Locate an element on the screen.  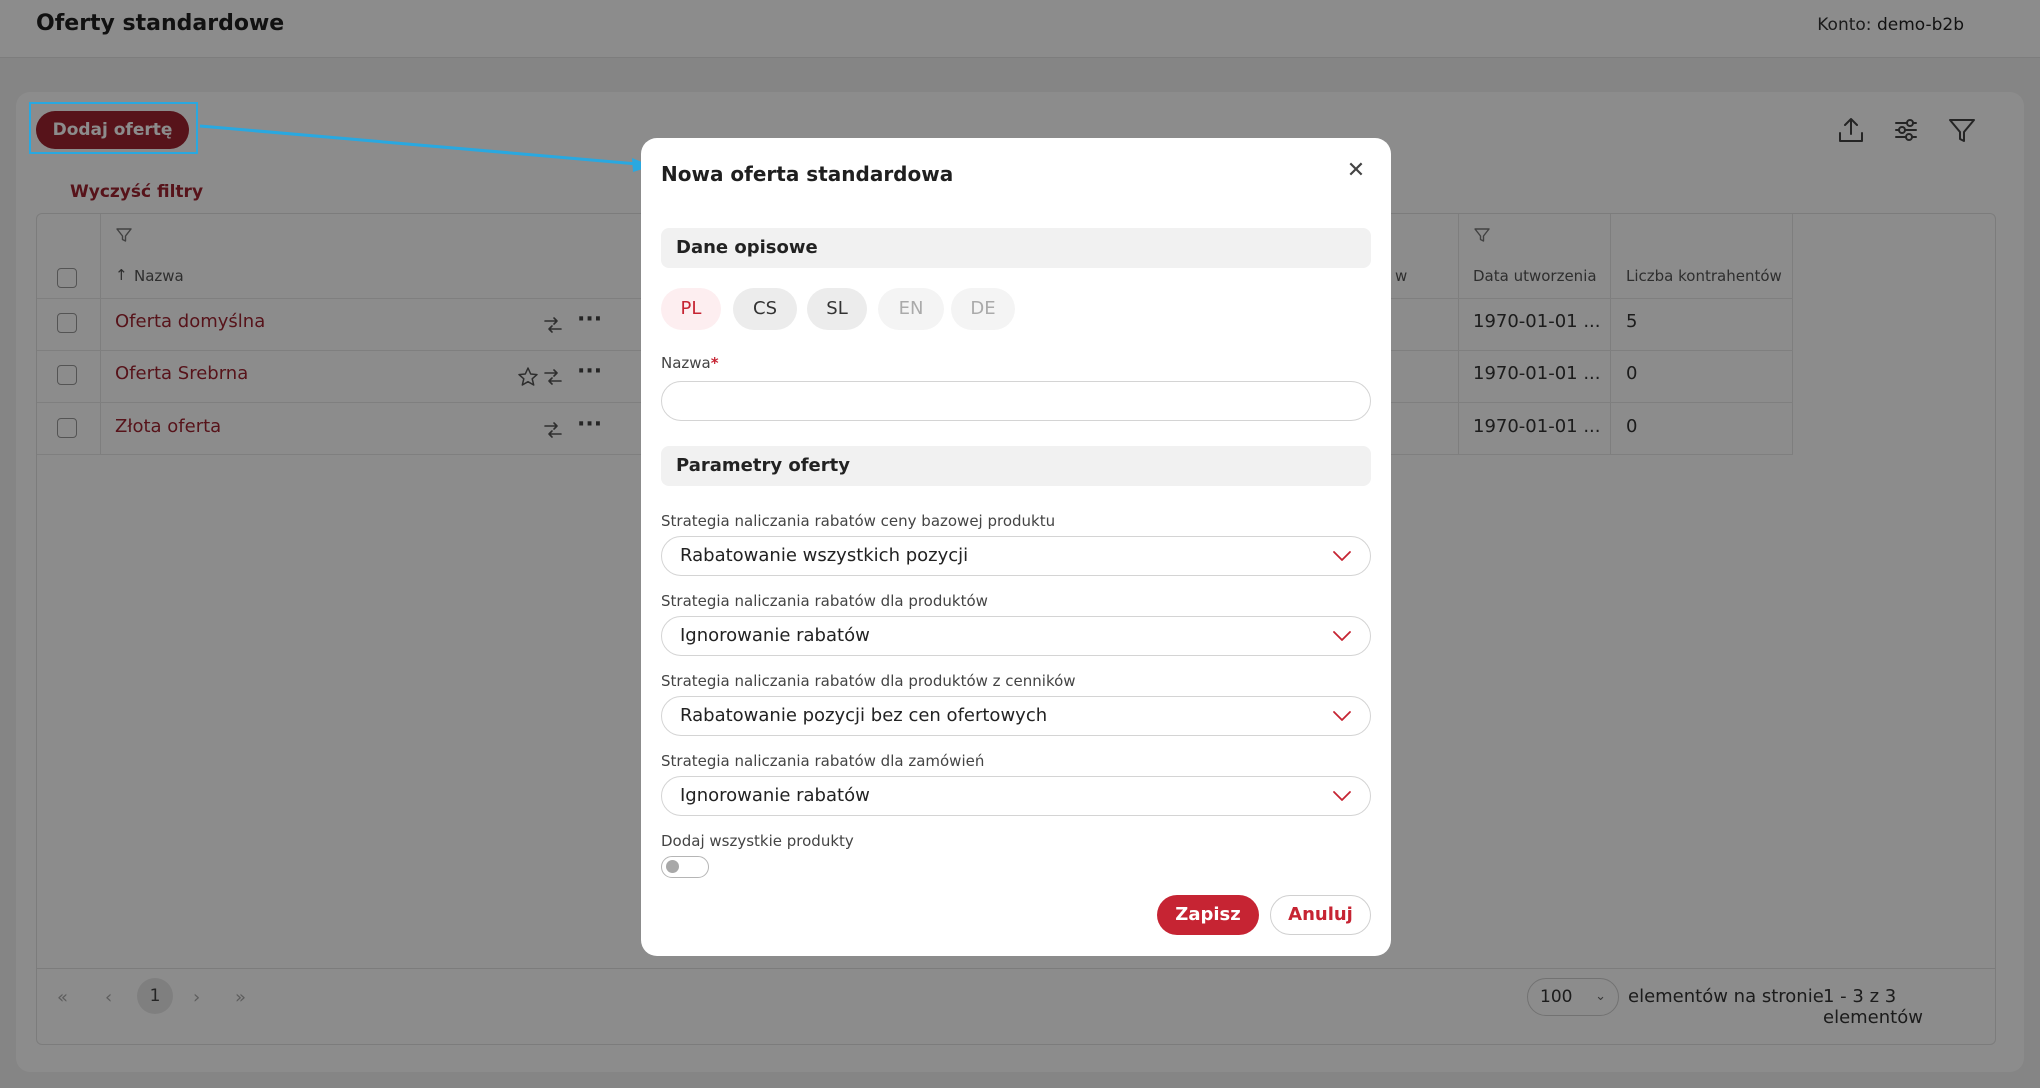
lang-tab-en: EN is located at coordinates (911, 309).